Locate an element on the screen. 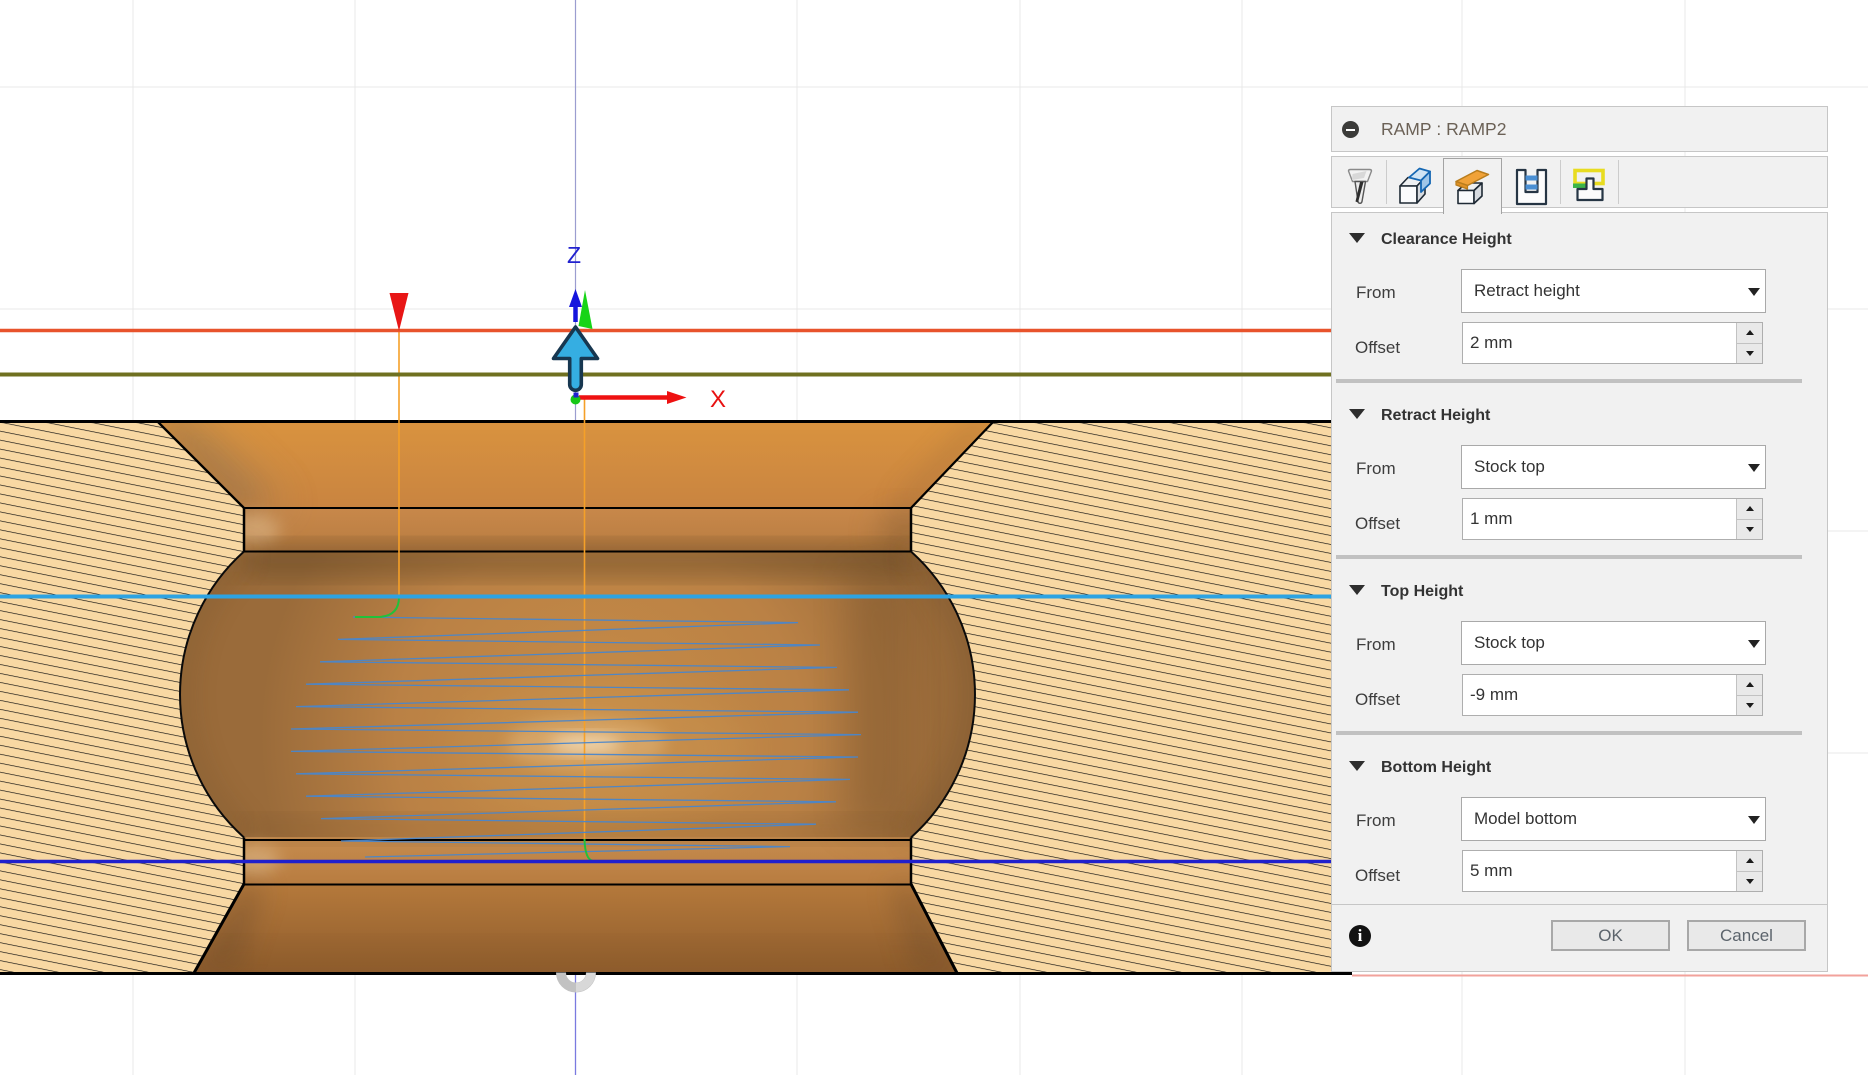  svg-text: Z is located at coordinates (574, 255).